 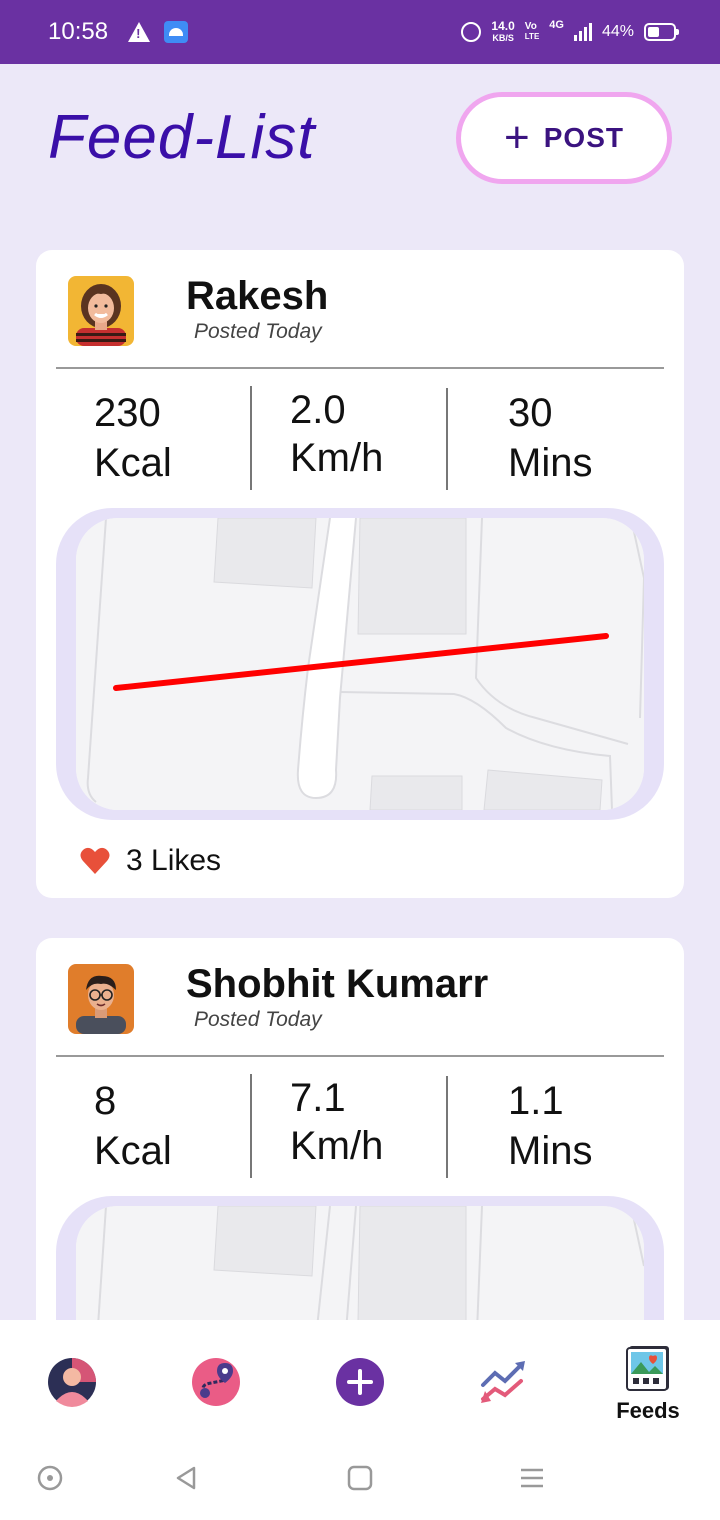 What do you see at coordinates (517, 137) in the screenshot?
I see `plus-icon: +` at bounding box center [517, 137].